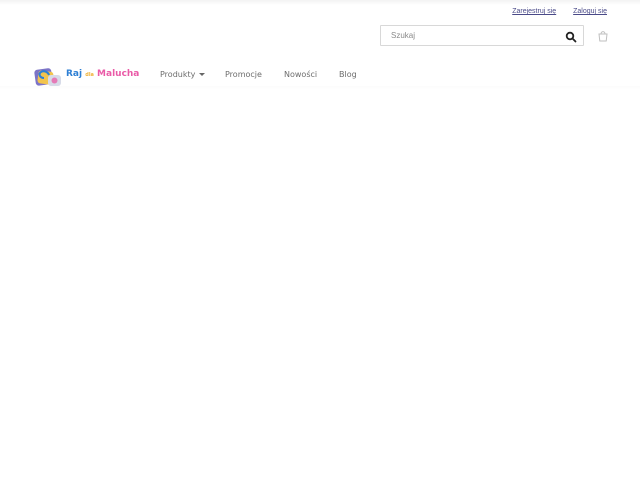 This screenshot has height=480, width=640. Describe the element at coordinates (320, 2) in the screenshot. I see `top-shadow` at that location.